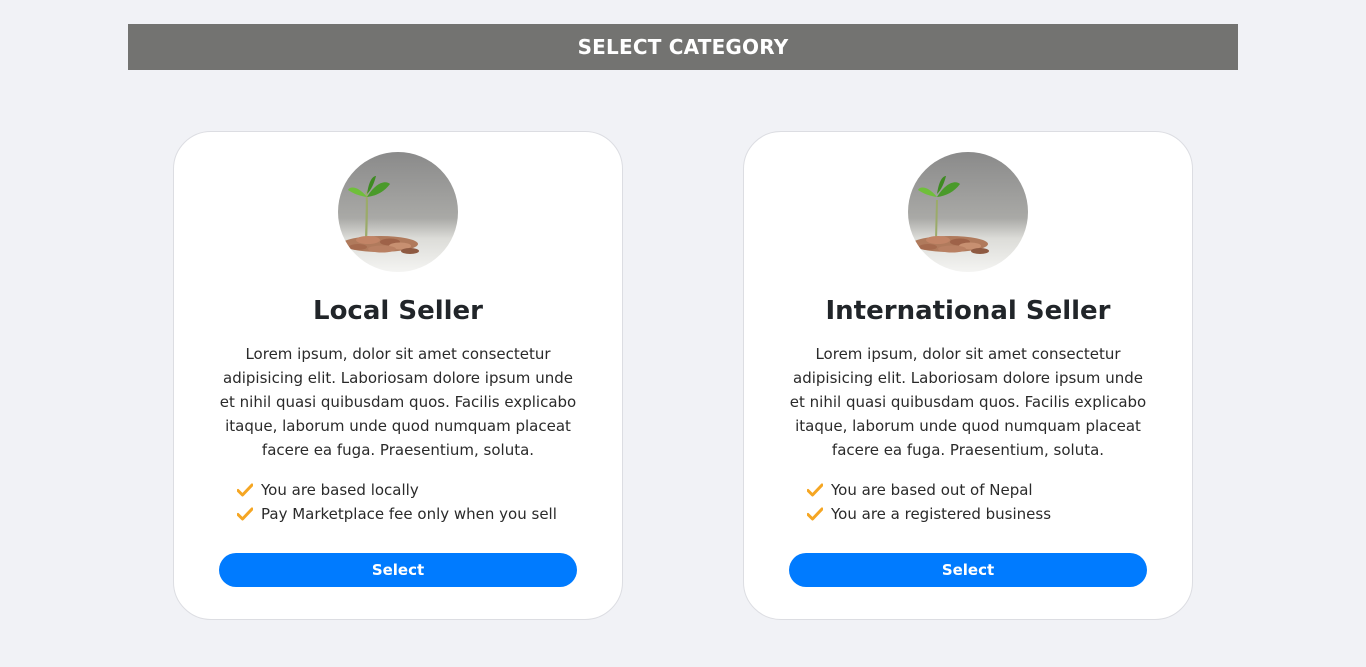 The width and height of the screenshot is (1366, 667). I want to click on list-item: You are based out of Nepal, so click(999, 490).